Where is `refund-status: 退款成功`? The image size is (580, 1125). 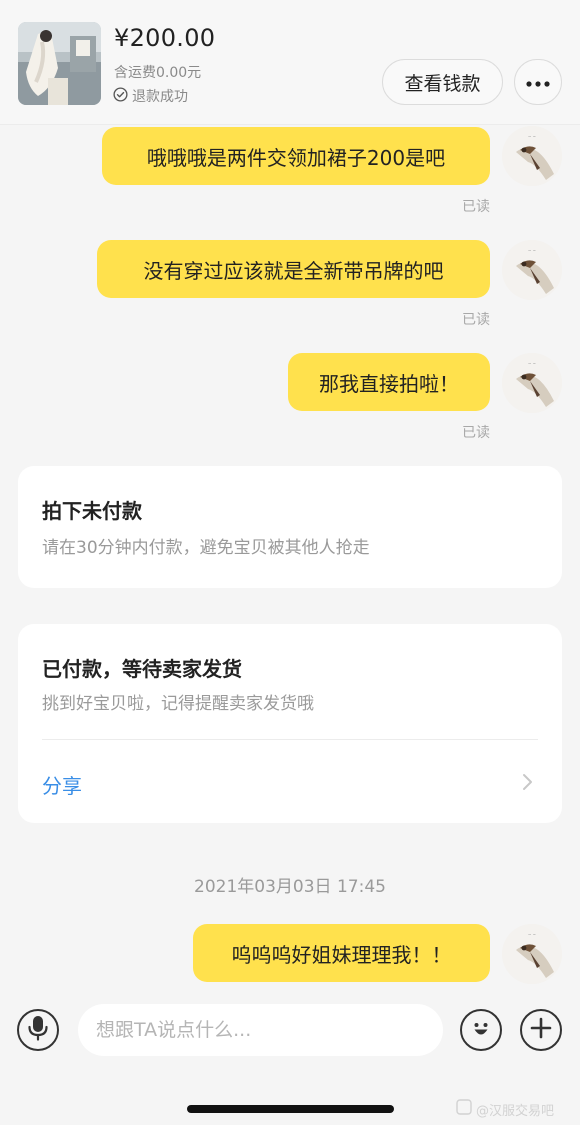 refund-status: 退款成功 is located at coordinates (150, 96).